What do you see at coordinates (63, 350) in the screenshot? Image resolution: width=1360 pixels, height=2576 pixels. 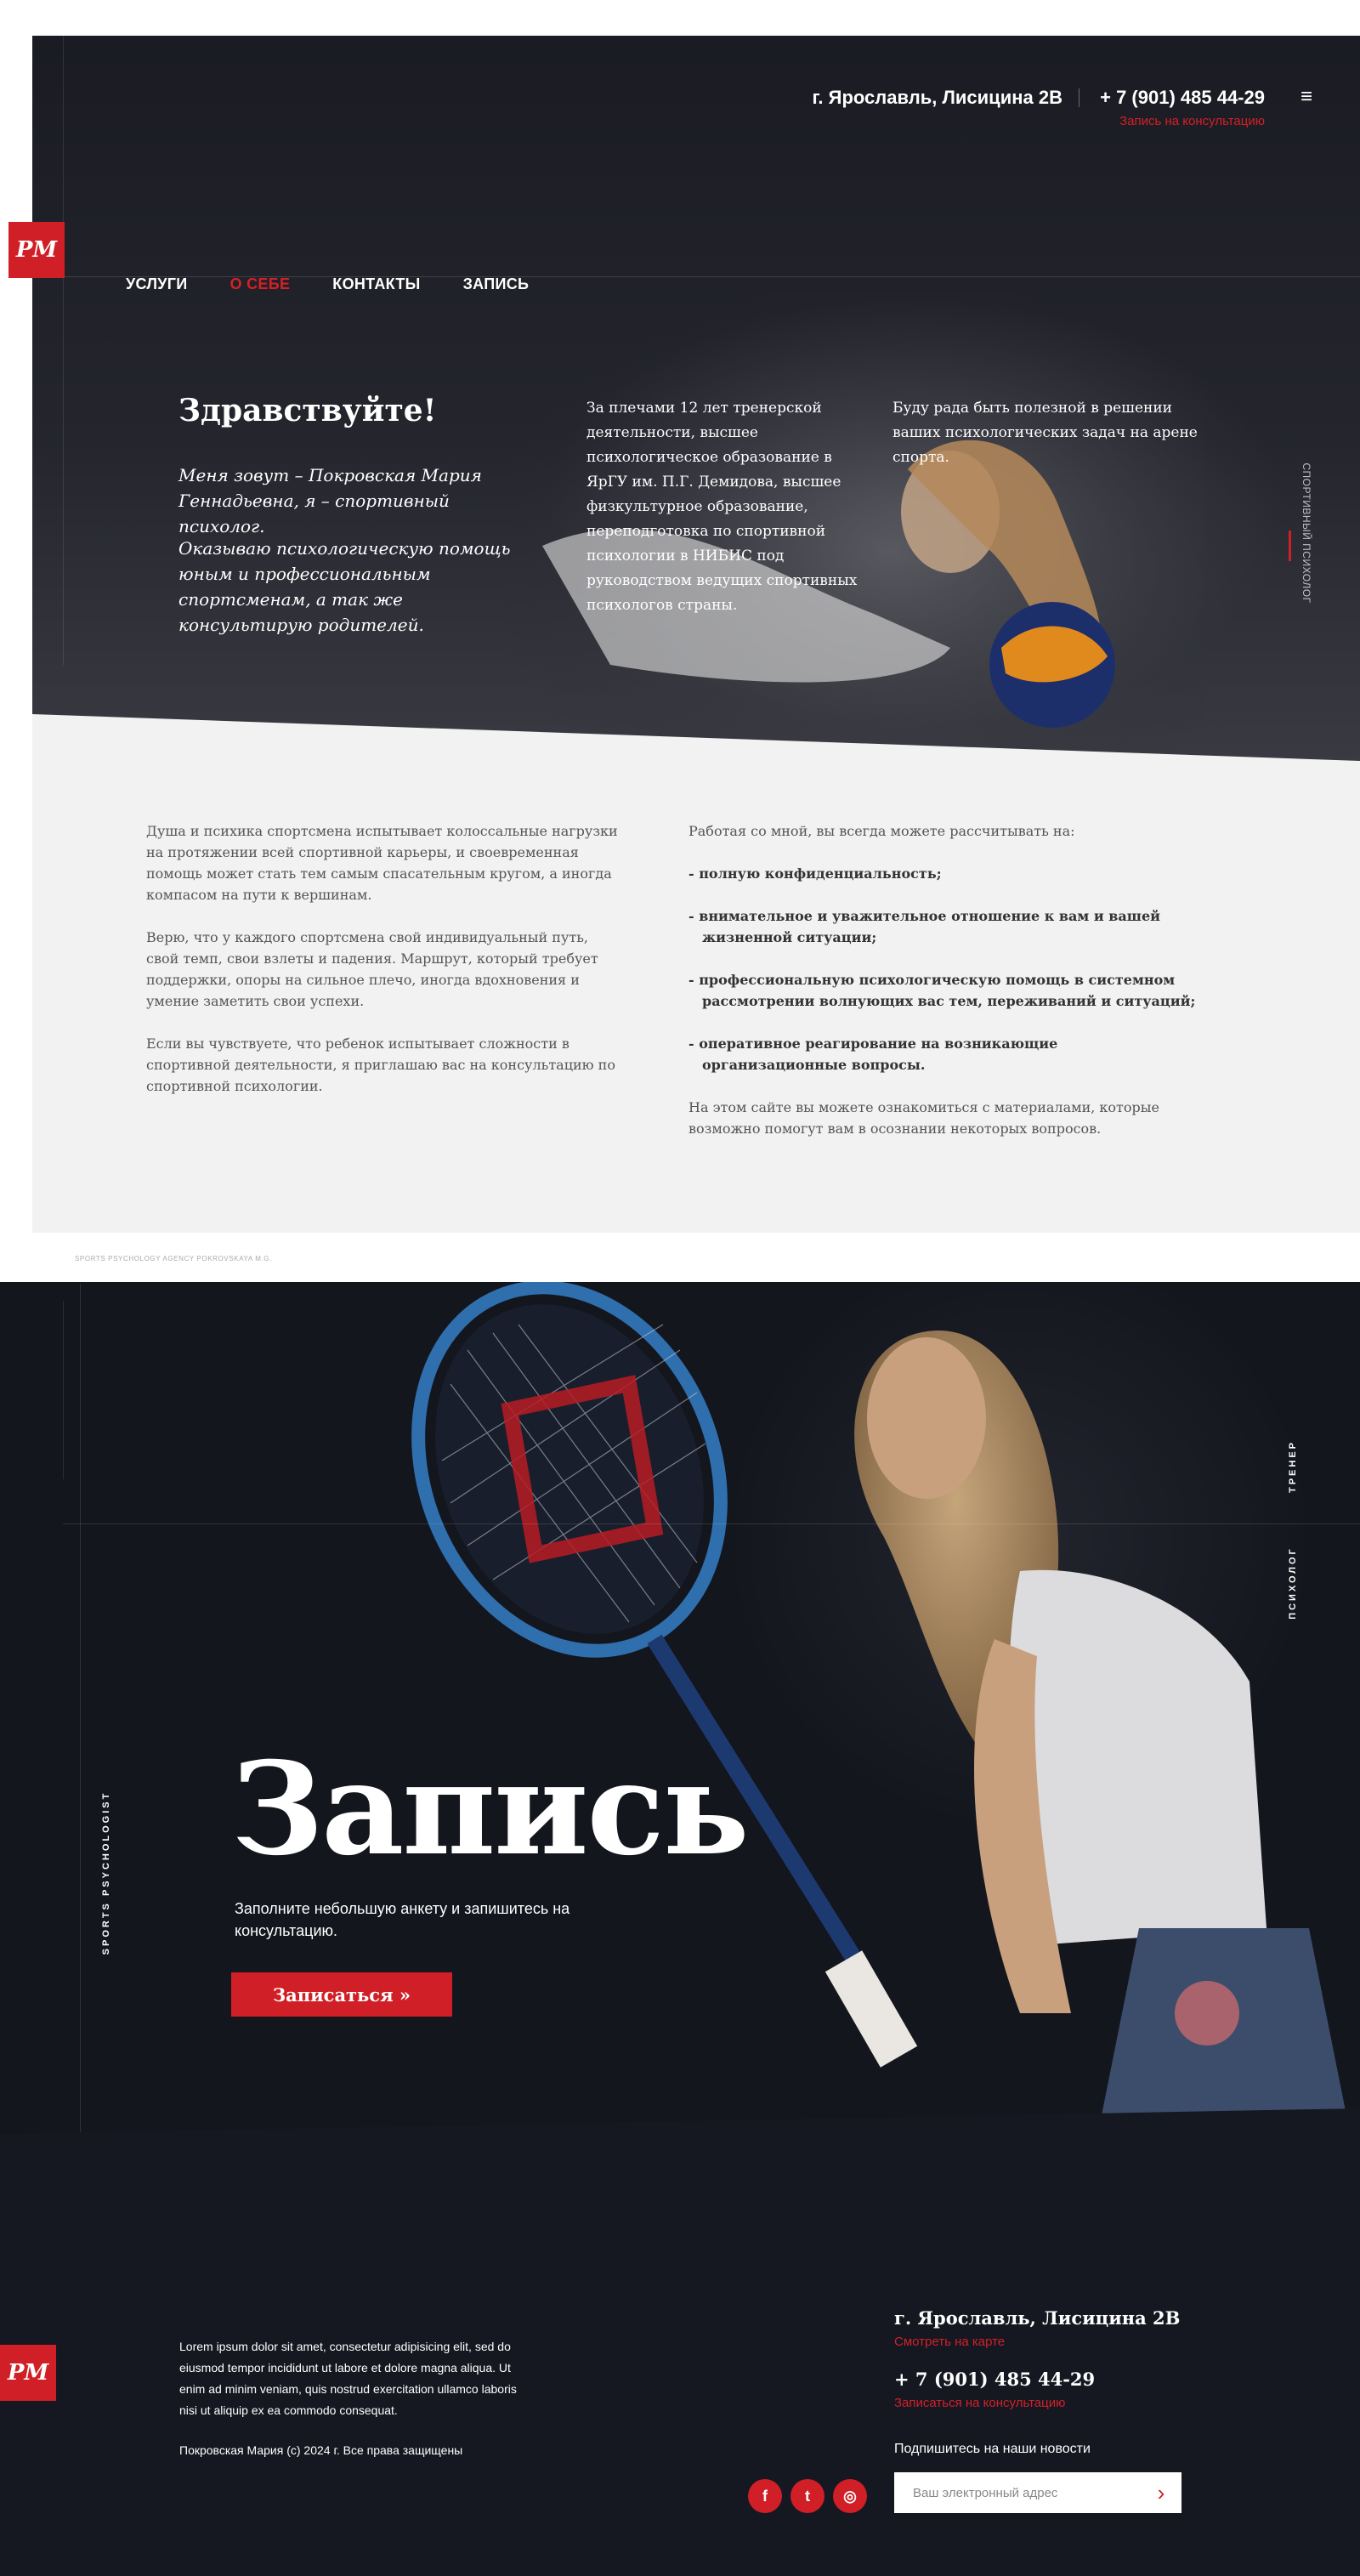 I see `hero-vertical-line` at bounding box center [63, 350].